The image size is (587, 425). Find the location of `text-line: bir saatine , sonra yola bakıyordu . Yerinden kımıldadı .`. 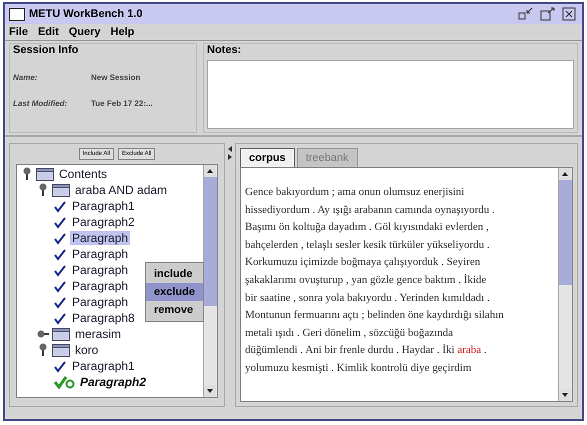

text-line: bir saatine , sonra yola bakıyordu . Yerinden kımıldadı . is located at coordinates (368, 299).